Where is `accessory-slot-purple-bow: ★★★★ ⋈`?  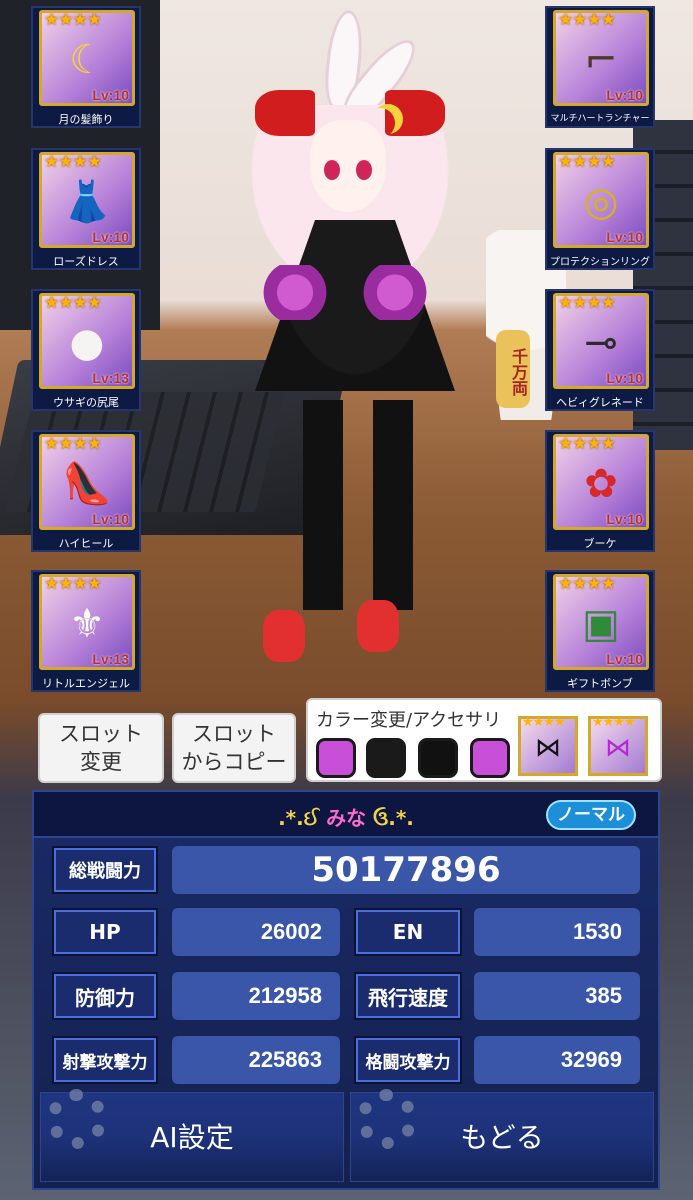
accessory-slot-purple-bow: ★★★★ ⋈ is located at coordinates (618, 745).